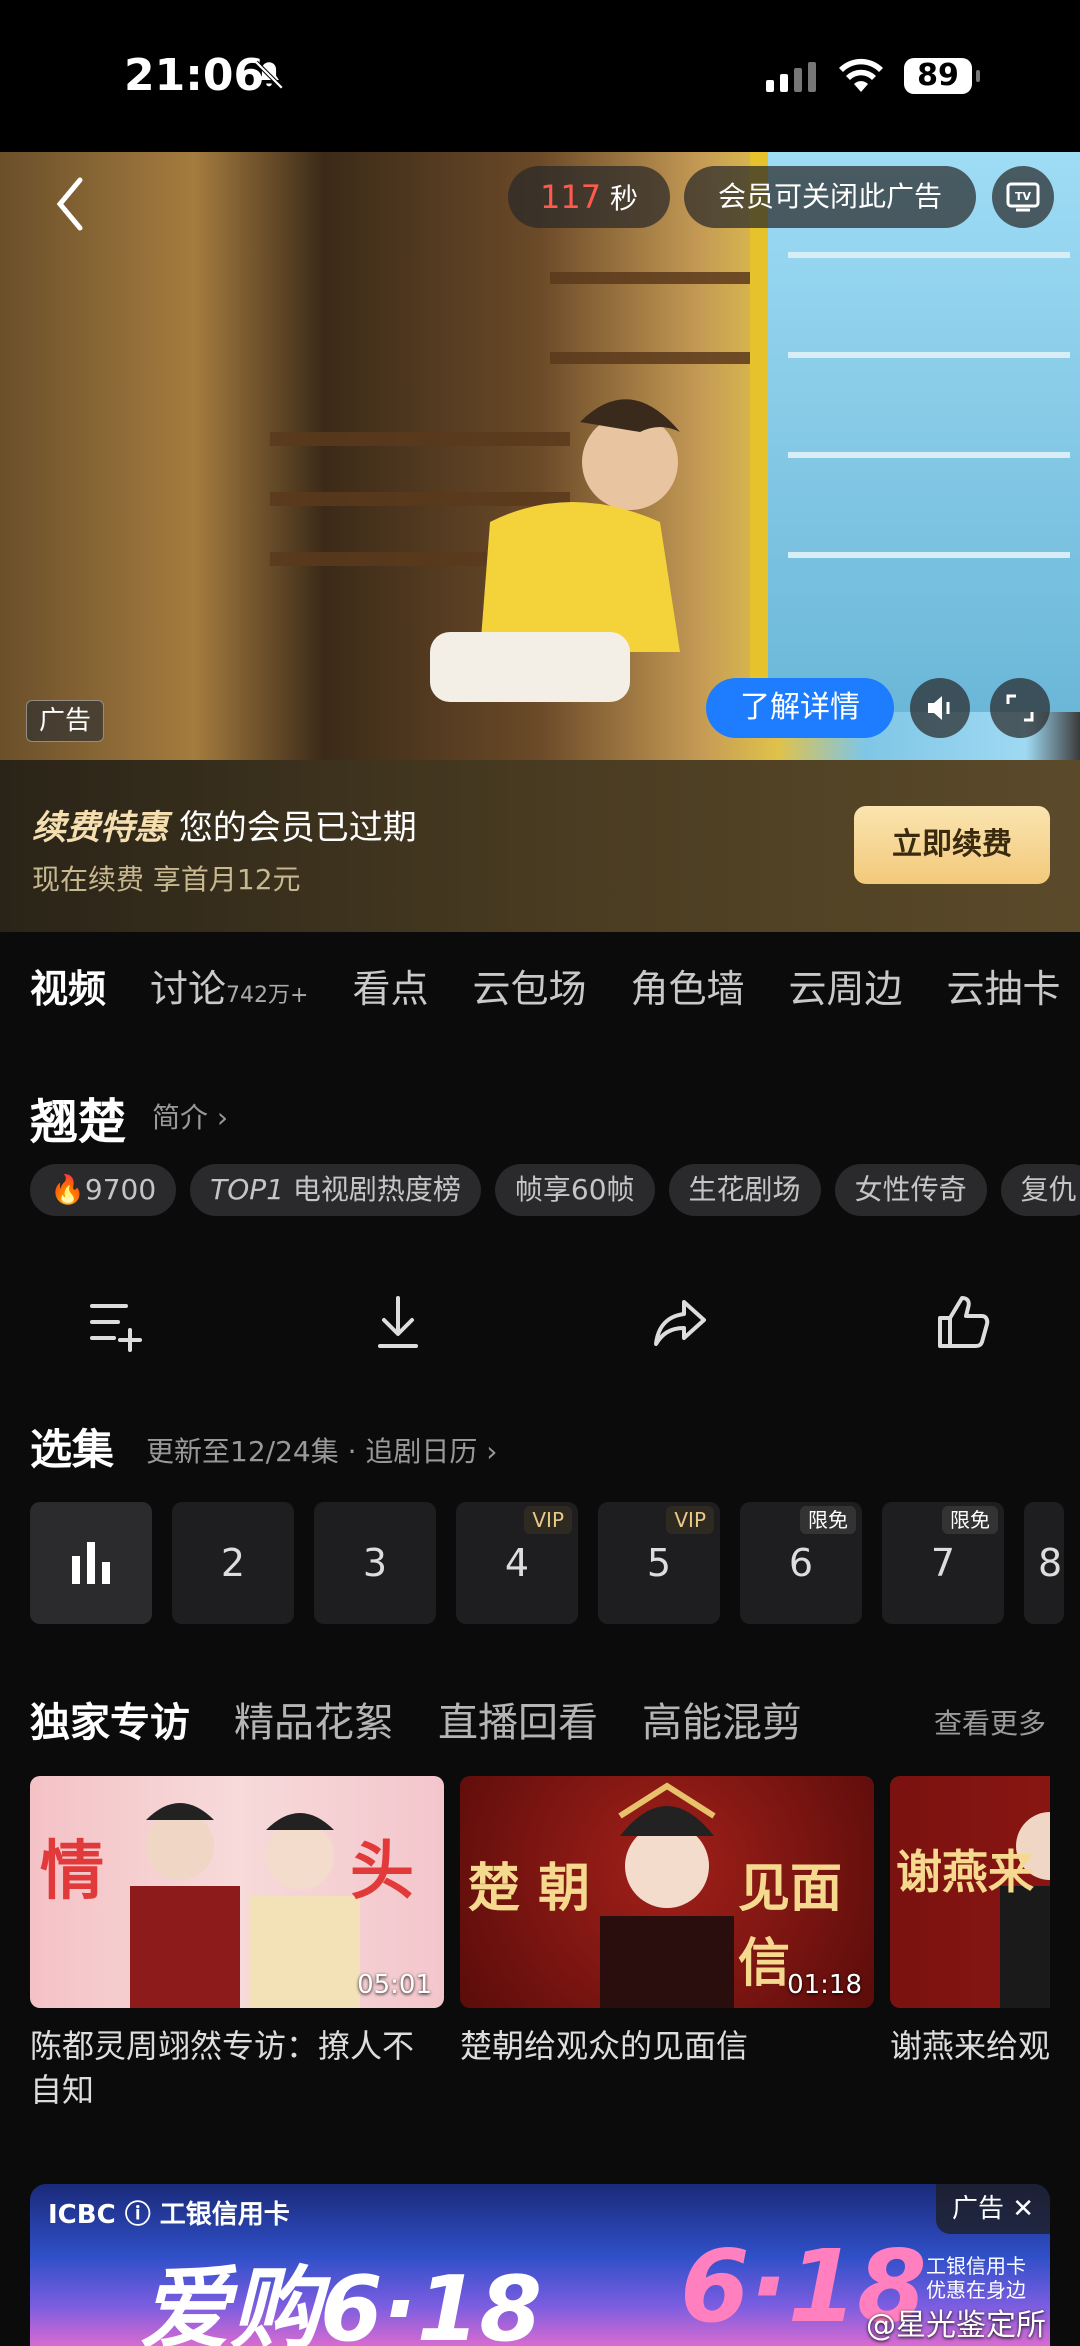  I want to click on tab-exclusive-interview: 独家专访, so click(110, 1719).